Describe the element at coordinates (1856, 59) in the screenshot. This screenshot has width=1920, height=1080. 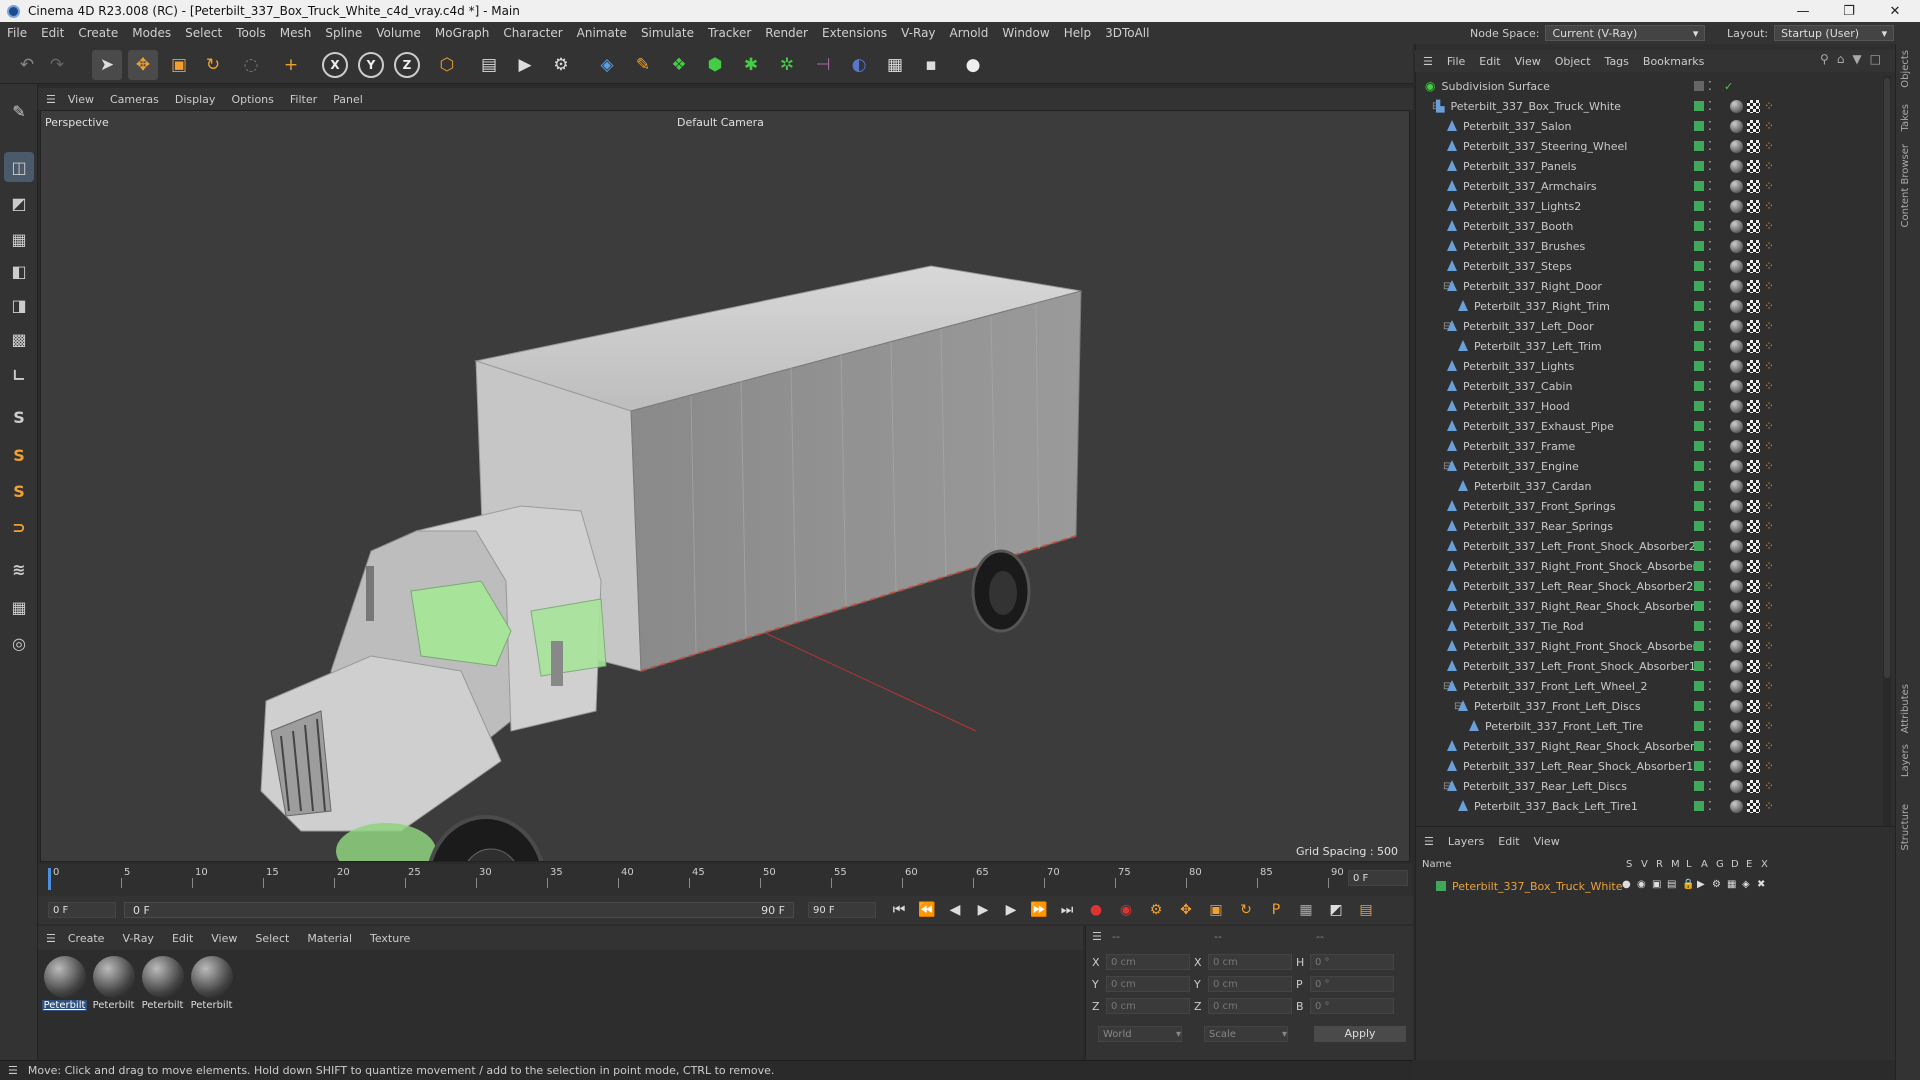
I see `filter-icon: ▼` at that location.